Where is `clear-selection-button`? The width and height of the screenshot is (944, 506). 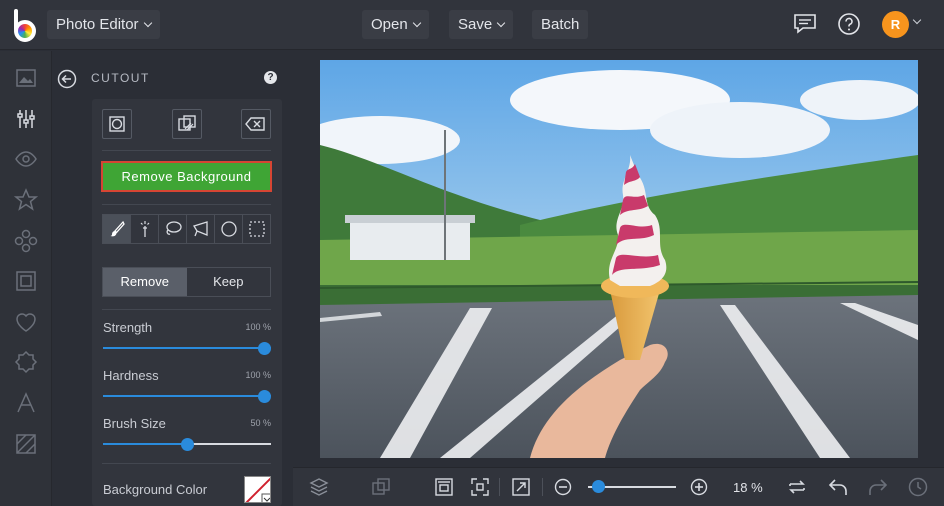
clear-selection-button is located at coordinates (256, 124).